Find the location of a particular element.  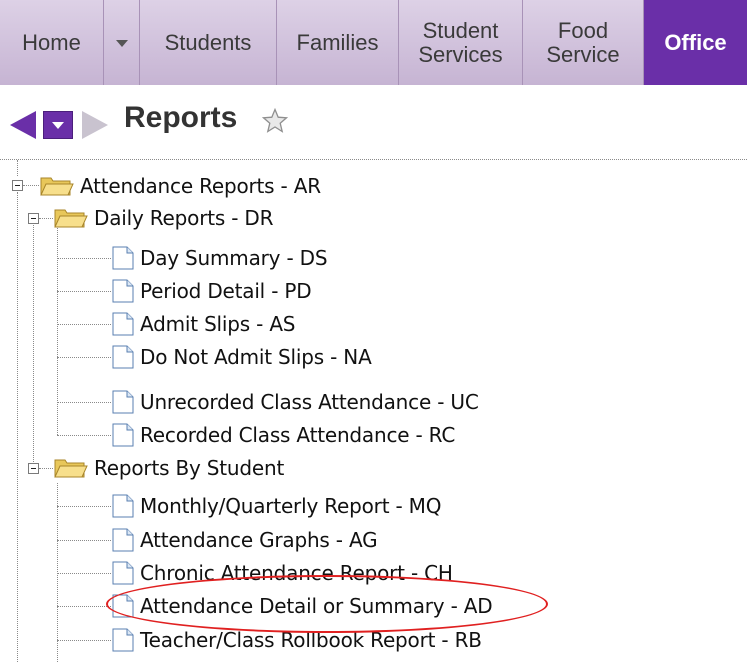

nav-dropdown-button is located at coordinates (122, 42).